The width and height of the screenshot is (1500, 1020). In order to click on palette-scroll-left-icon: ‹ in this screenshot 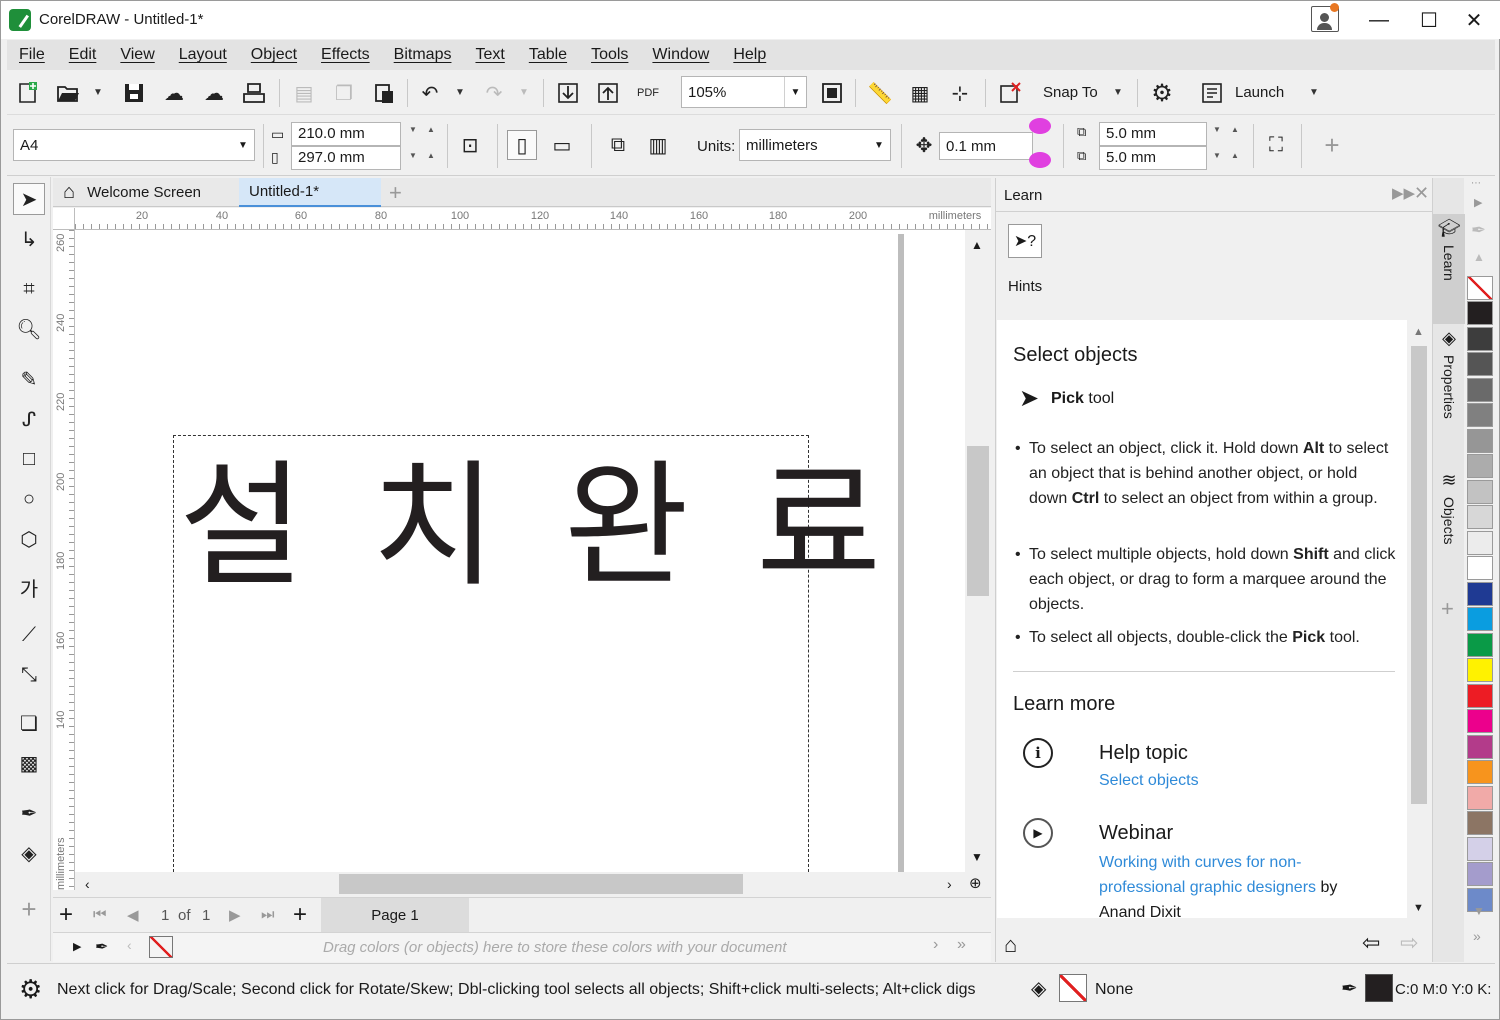, I will do `click(129, 945)`.